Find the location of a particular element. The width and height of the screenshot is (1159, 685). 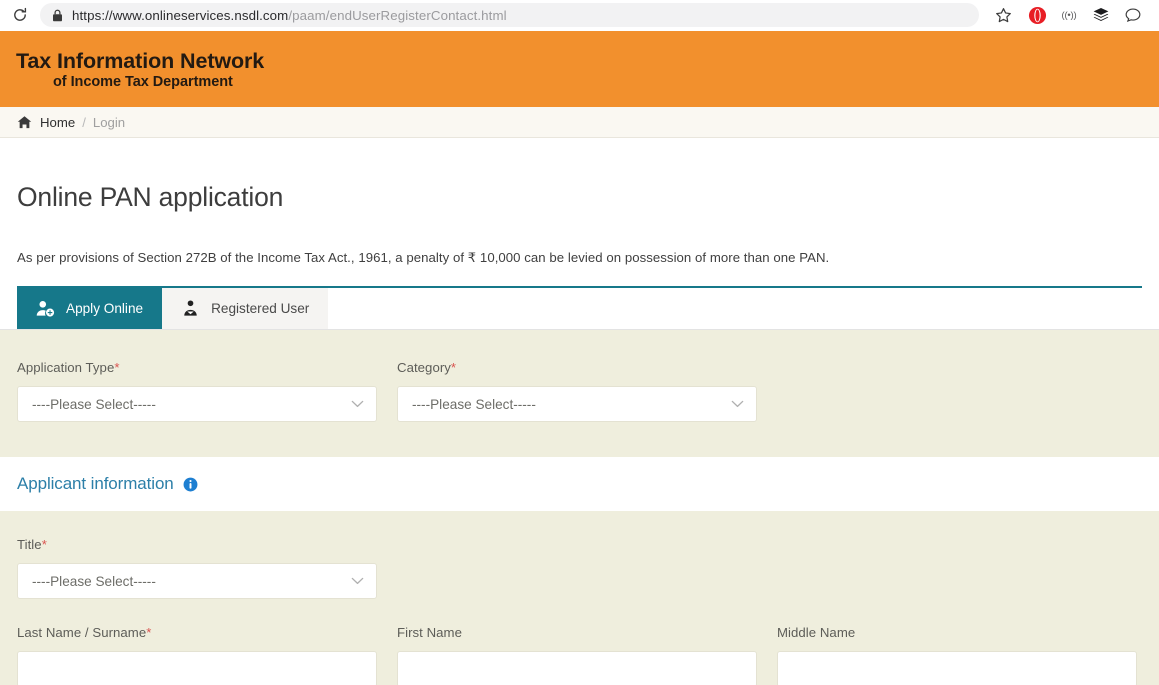

applicant-information-heading-panel: Applicant information is located at coordinates (579, 484).